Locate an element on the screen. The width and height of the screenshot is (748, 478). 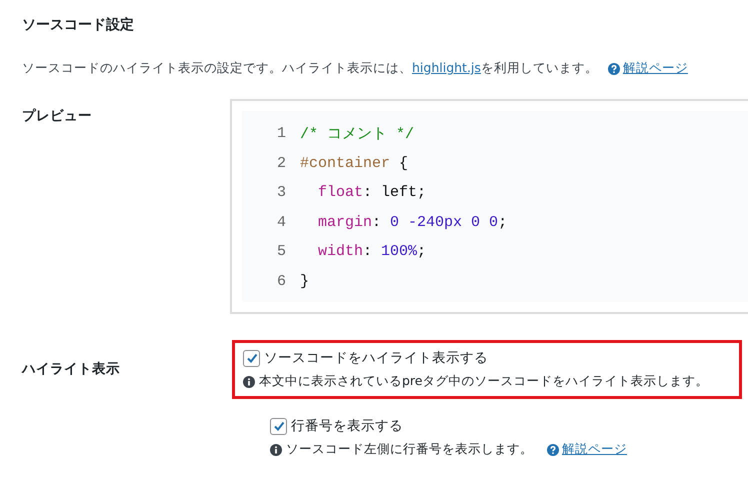
code-line: } is located at coordinates (305, 281).